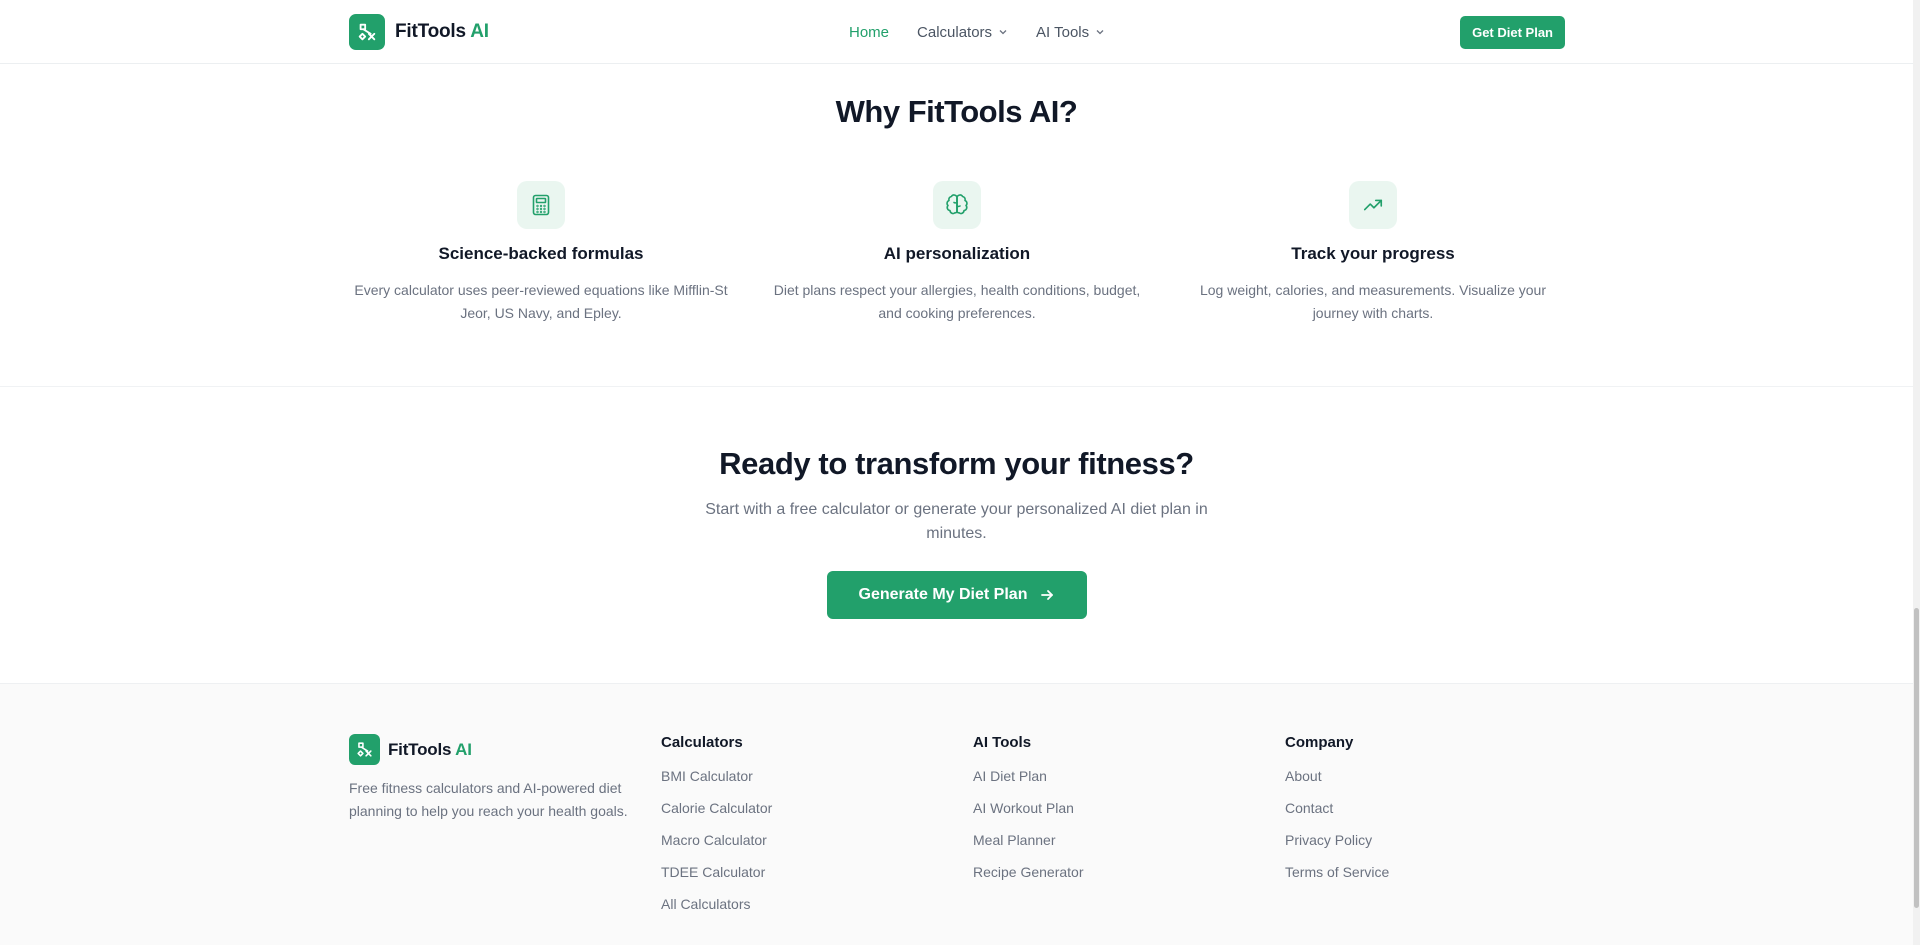 The image size is (1920, 945). Describe the element at coordinates (1028, 784) in the screenshot. I see `footer-link: AI Diet Plan` at that location.